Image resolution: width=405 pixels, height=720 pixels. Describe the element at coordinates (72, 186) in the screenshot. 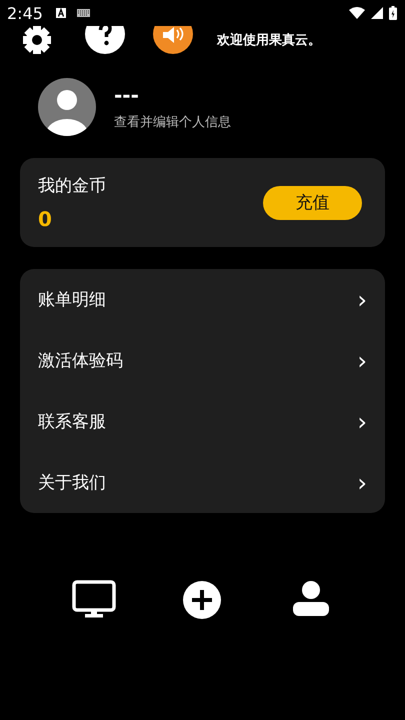

I see `coins-title: 我的金币` at that location.